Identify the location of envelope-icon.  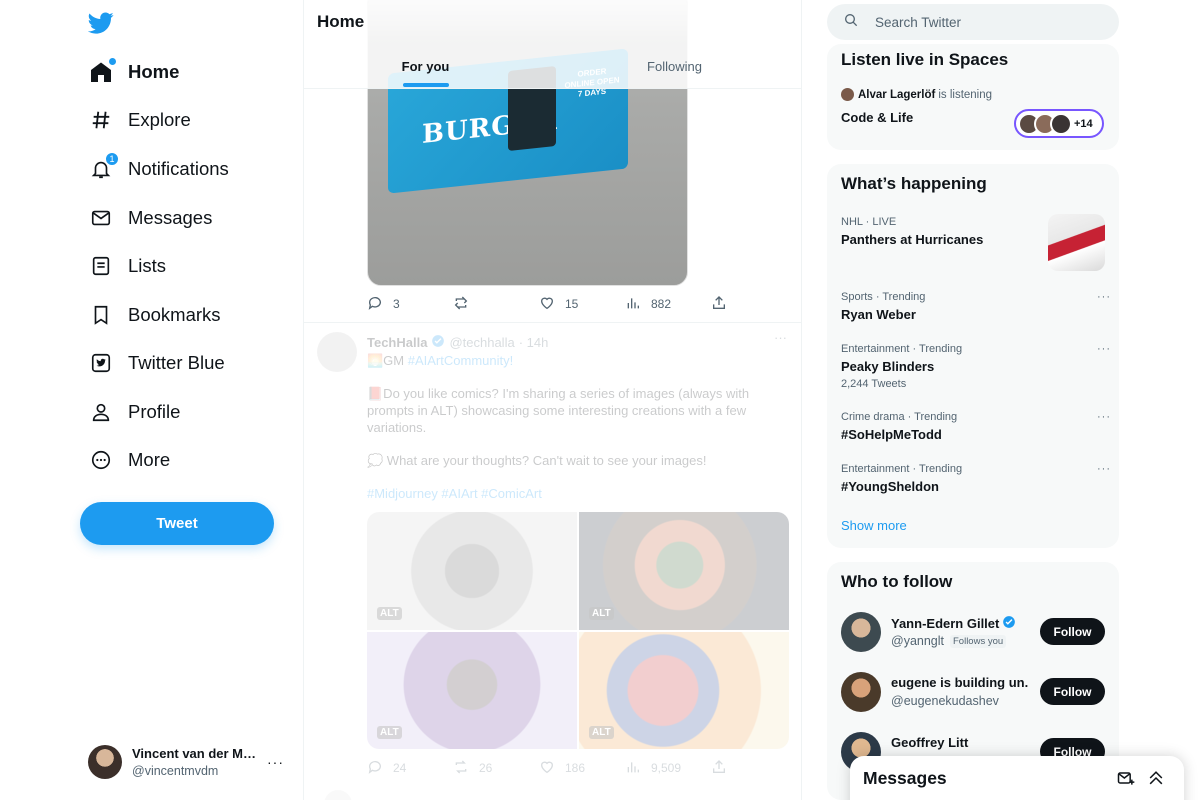
(101, 218).